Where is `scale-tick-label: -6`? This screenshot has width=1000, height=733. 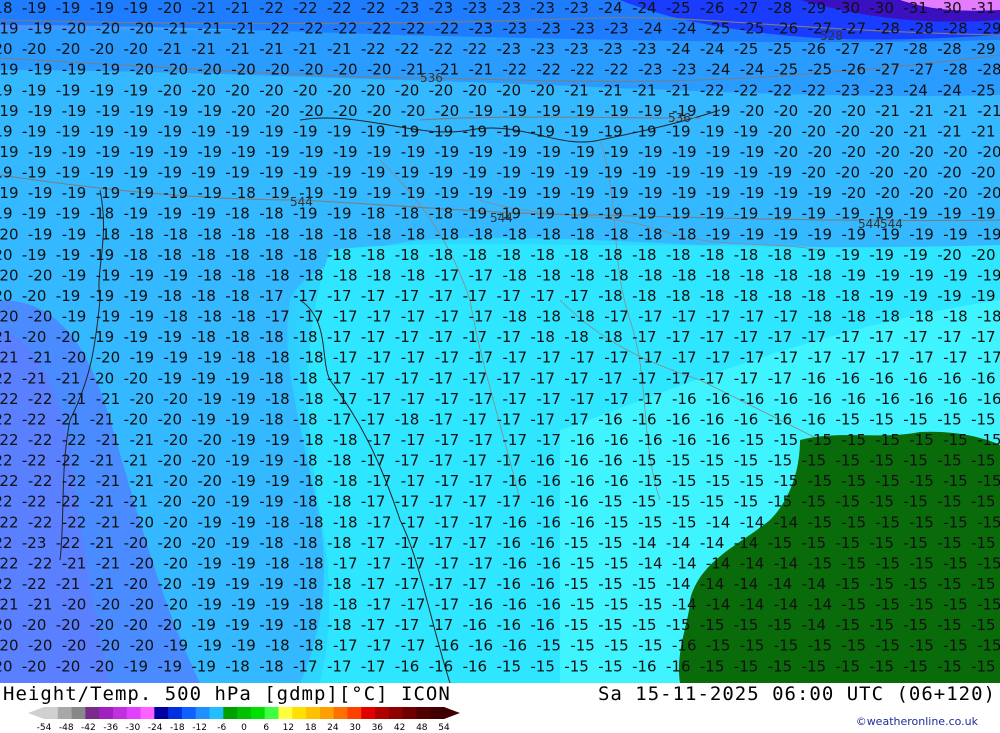 scale-tick-label: -6 is located at coordinates (221, 727).